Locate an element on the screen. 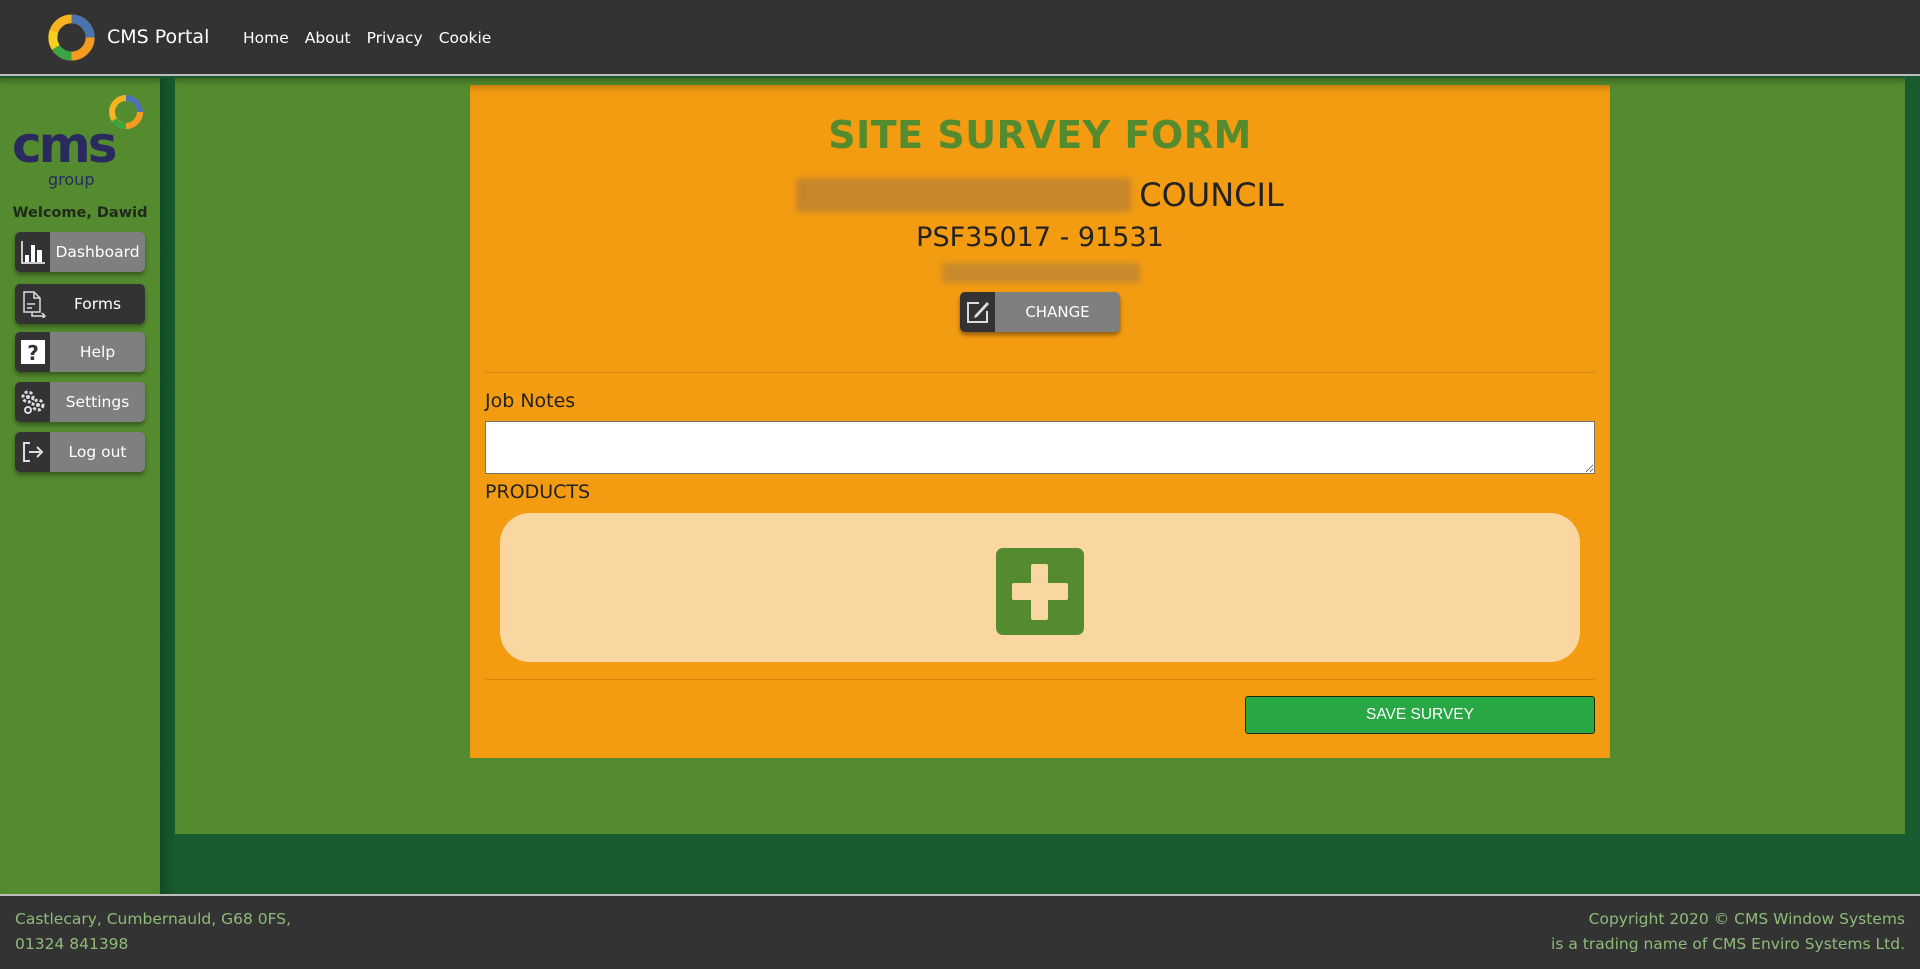  address-line: Castlecary, Cumbernauld, G68 0FS, is located at coordinates (153, 919).